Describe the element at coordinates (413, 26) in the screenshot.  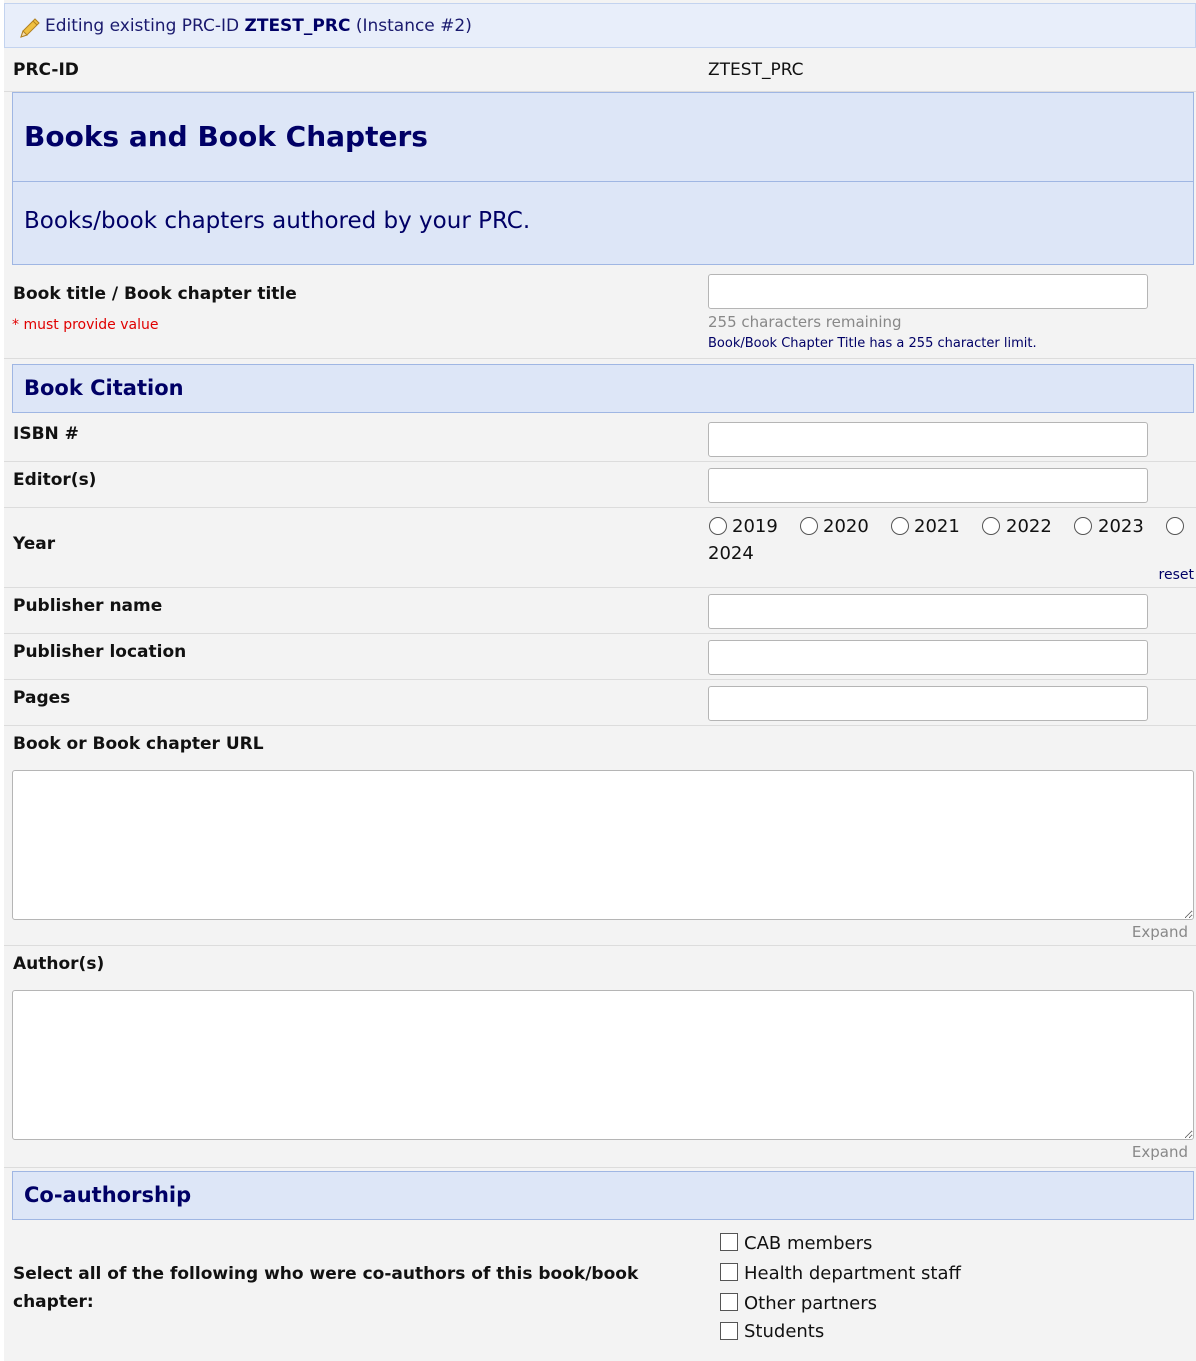
I see `instance-label: (Instance #2)` at that location.